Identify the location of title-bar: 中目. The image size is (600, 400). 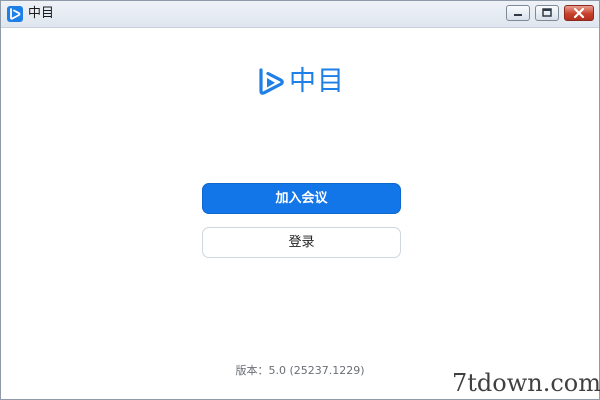
(300, 14).